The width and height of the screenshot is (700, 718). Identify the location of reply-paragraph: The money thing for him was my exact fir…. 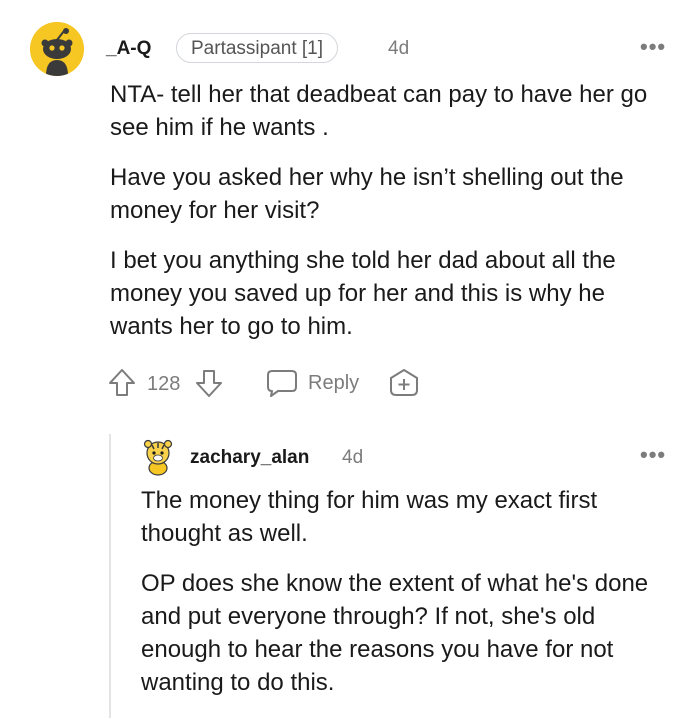
(369, 517).